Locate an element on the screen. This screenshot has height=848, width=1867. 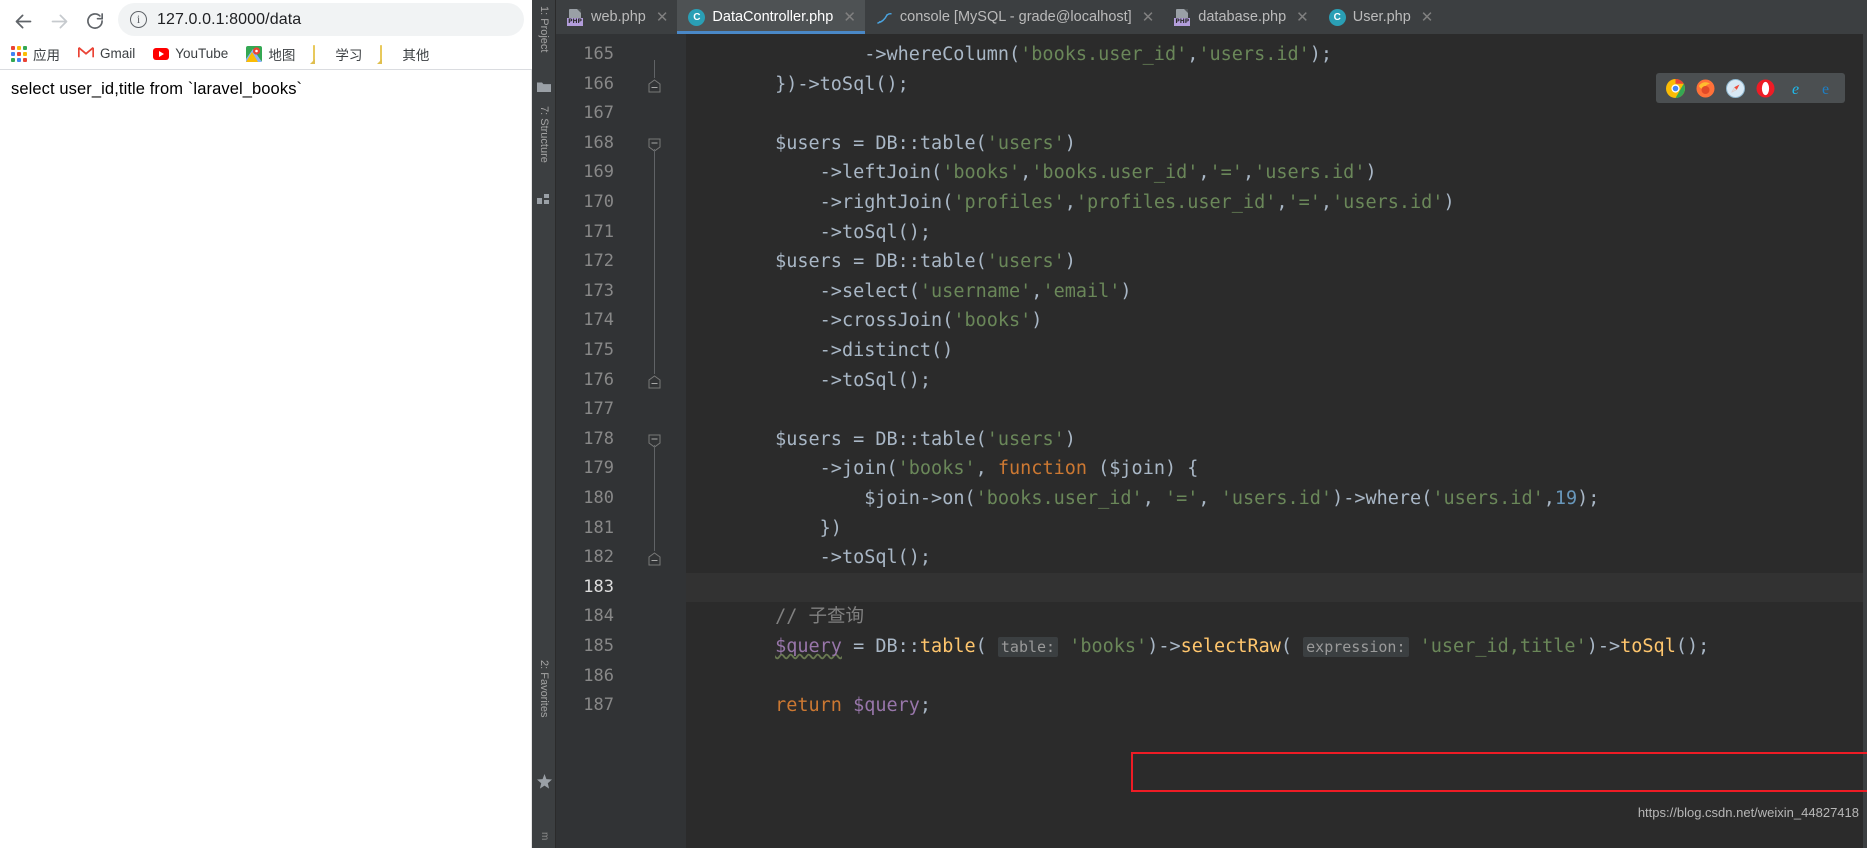
line-number: 169 is located at coordinates (598, 172).